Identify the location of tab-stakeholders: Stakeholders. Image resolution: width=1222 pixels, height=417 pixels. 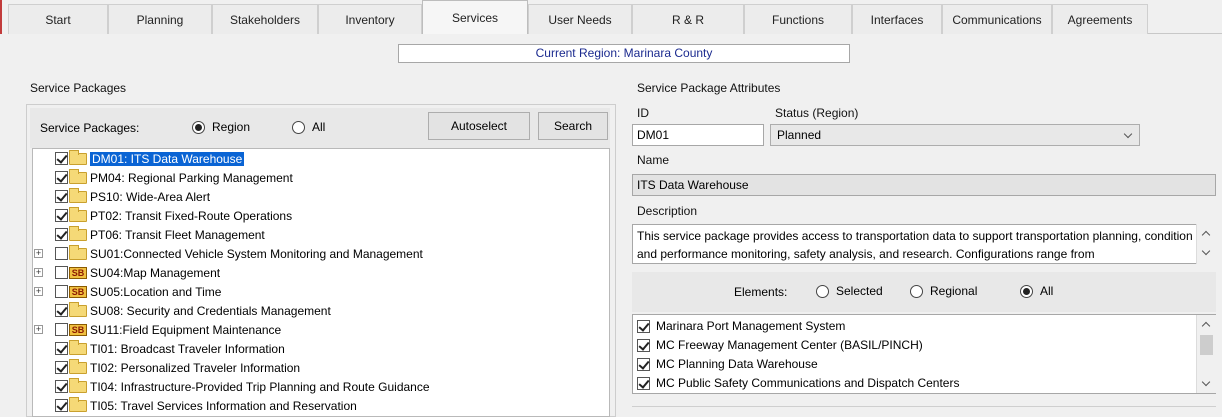
(265, 19).